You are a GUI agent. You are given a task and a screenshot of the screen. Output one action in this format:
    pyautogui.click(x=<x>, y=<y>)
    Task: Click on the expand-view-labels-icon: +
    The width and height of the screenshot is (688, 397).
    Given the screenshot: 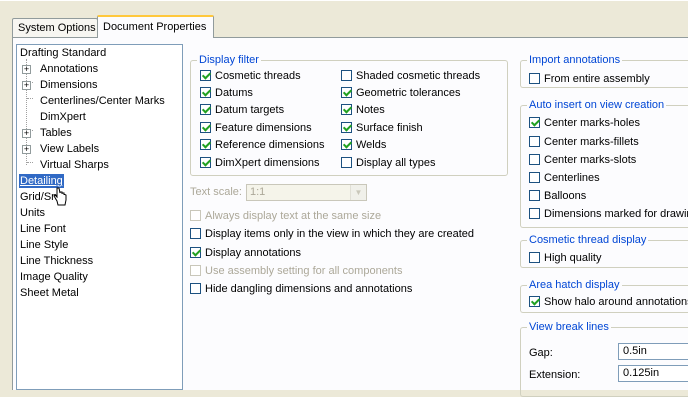 What is the action you would take?
    pyautogui.click(x=26, y=149)
    